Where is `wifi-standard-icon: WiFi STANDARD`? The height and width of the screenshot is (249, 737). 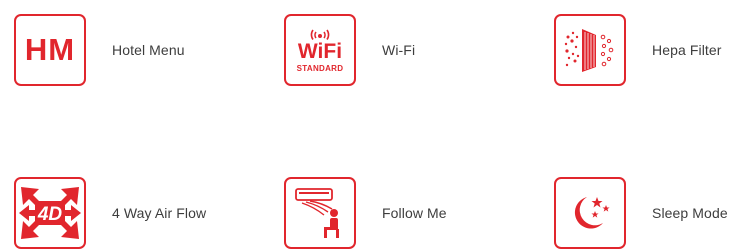
wifi-standard-icon: WiFi STANDARD is located at coordinates (320, 50).